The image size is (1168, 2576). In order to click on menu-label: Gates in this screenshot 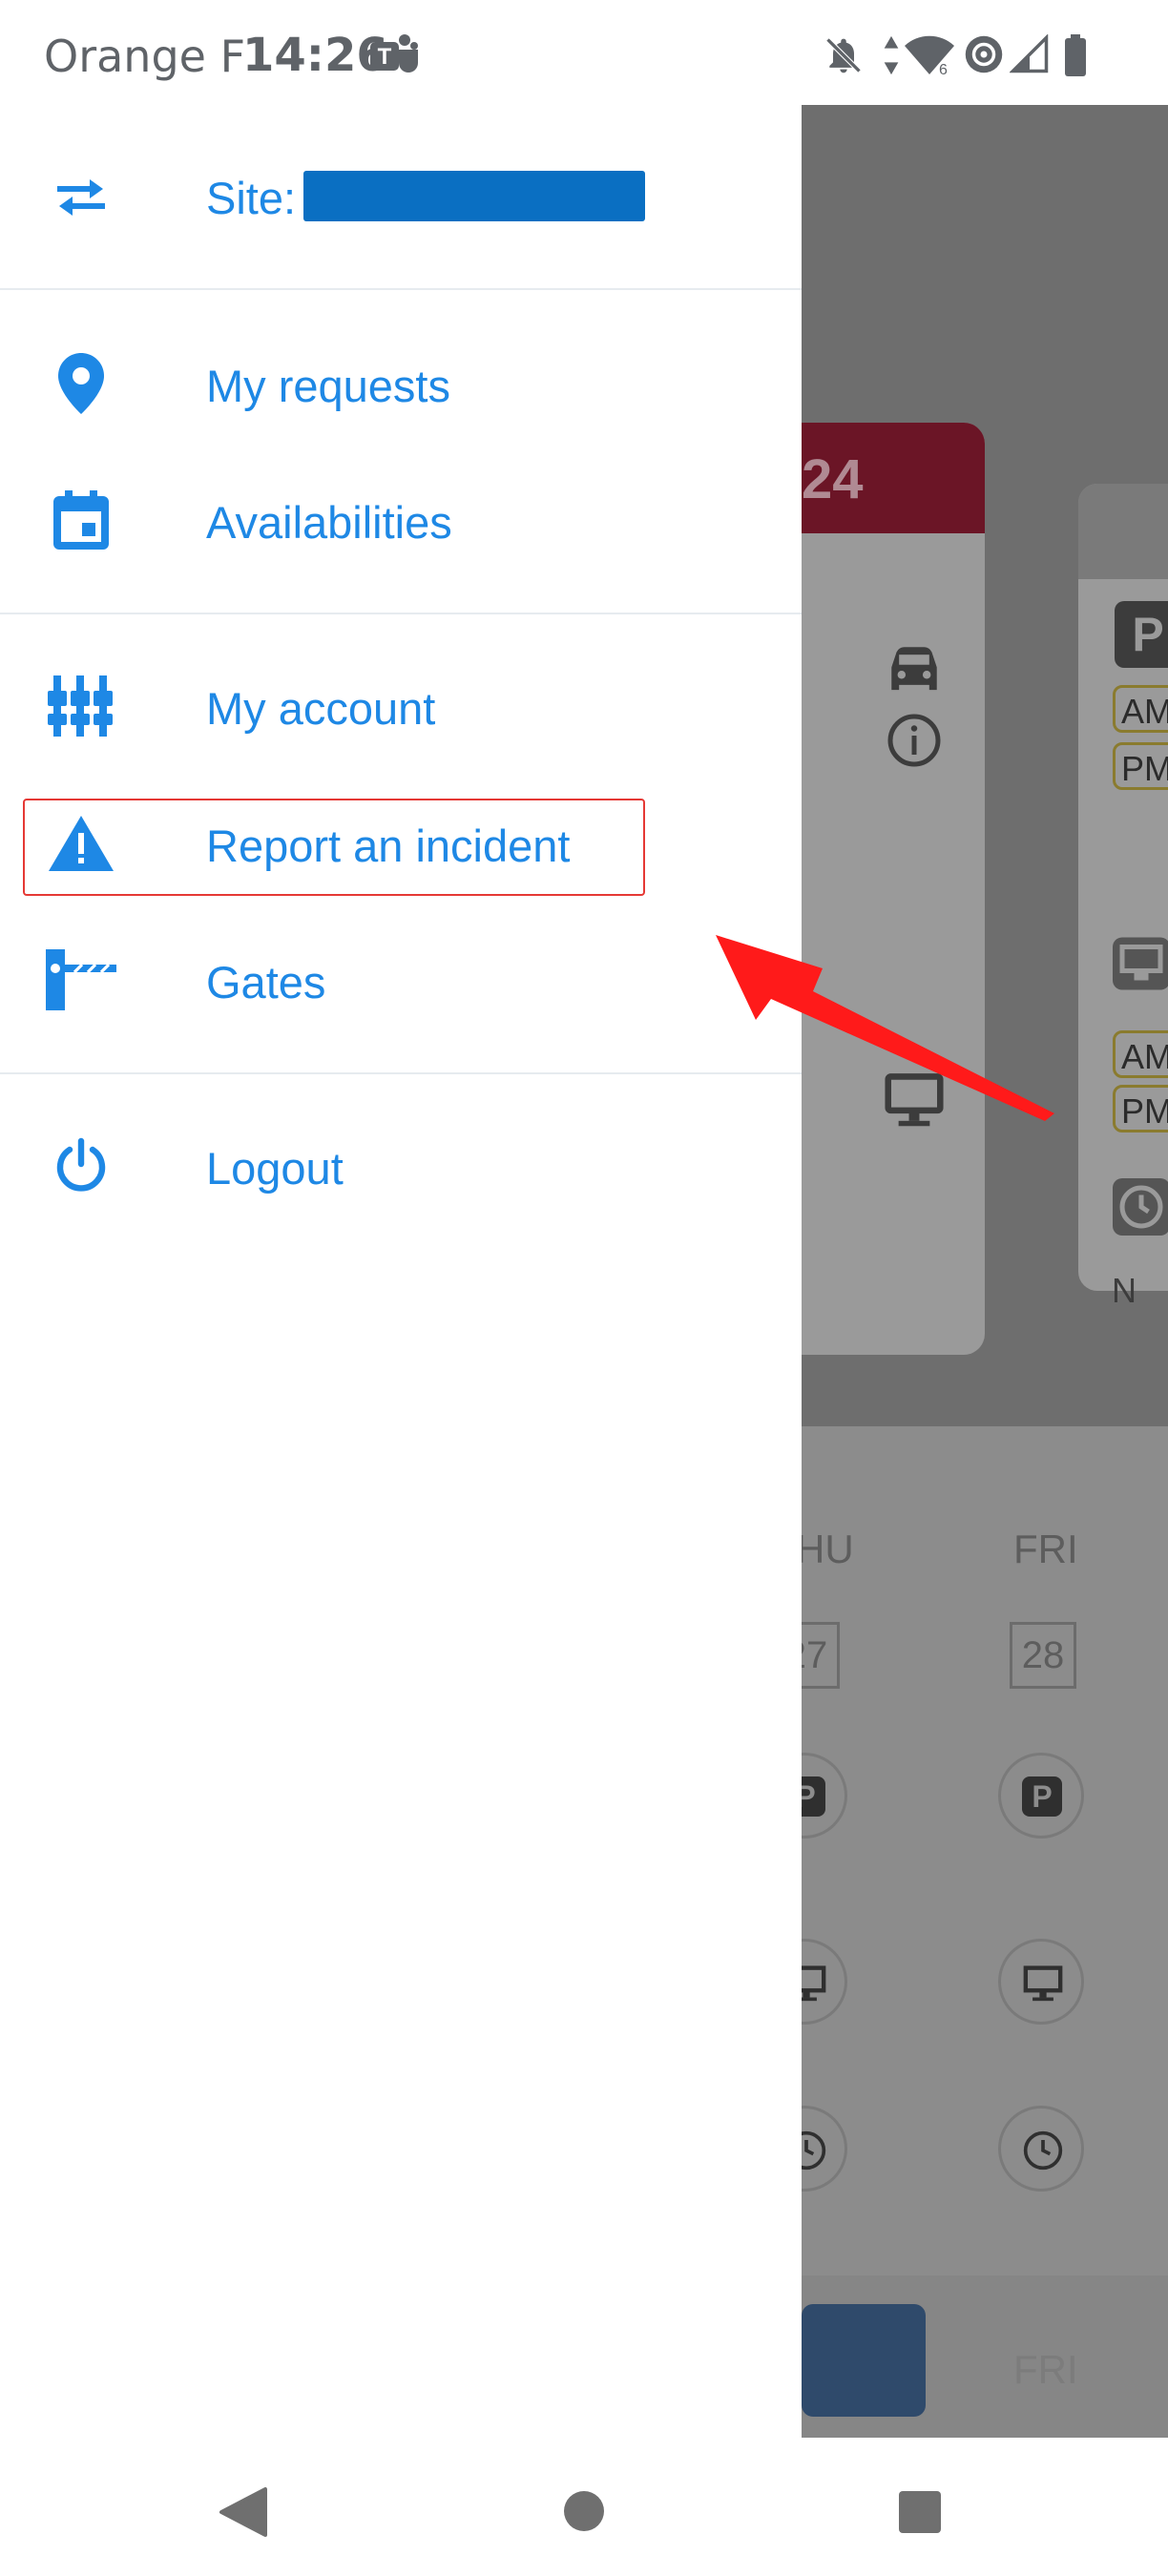, I will do `click(266, 982)`.